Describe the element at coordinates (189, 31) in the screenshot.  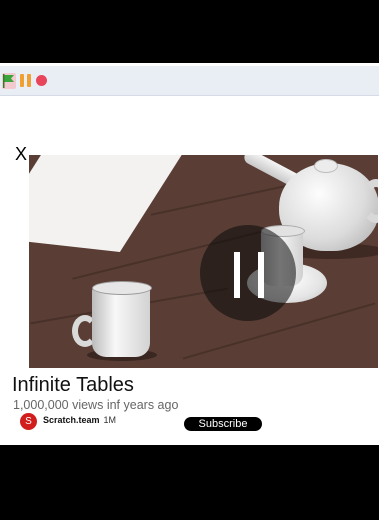
I see `top-letterbox` at that location.